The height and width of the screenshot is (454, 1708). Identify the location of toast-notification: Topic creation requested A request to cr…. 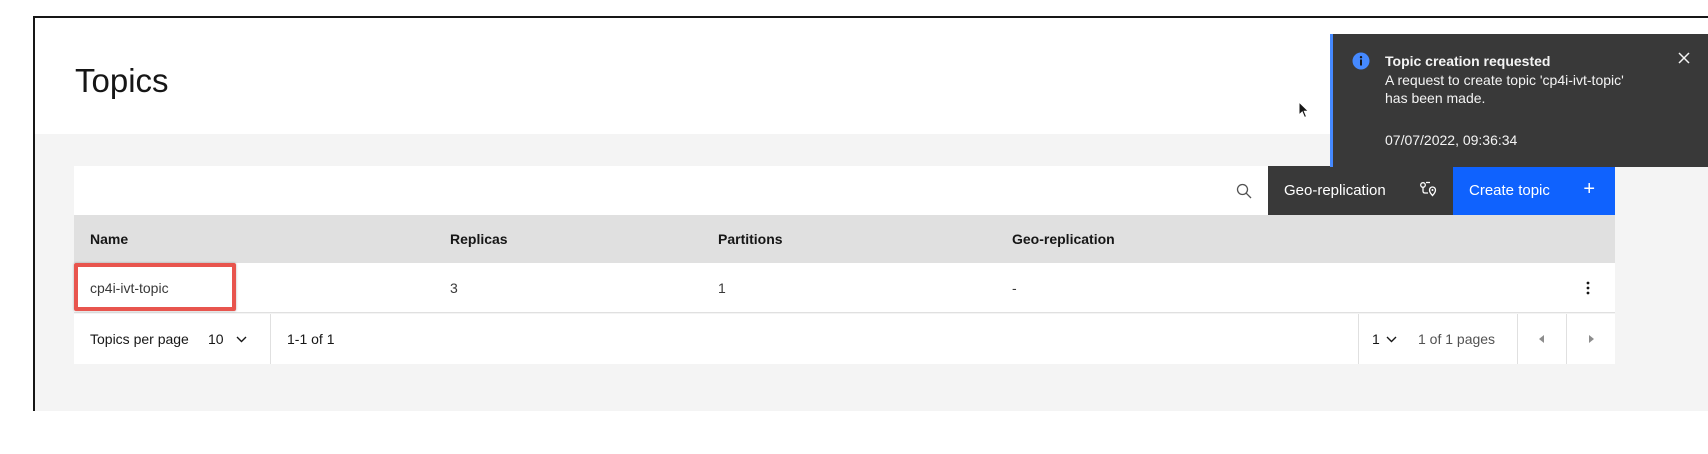
(1519, 100).